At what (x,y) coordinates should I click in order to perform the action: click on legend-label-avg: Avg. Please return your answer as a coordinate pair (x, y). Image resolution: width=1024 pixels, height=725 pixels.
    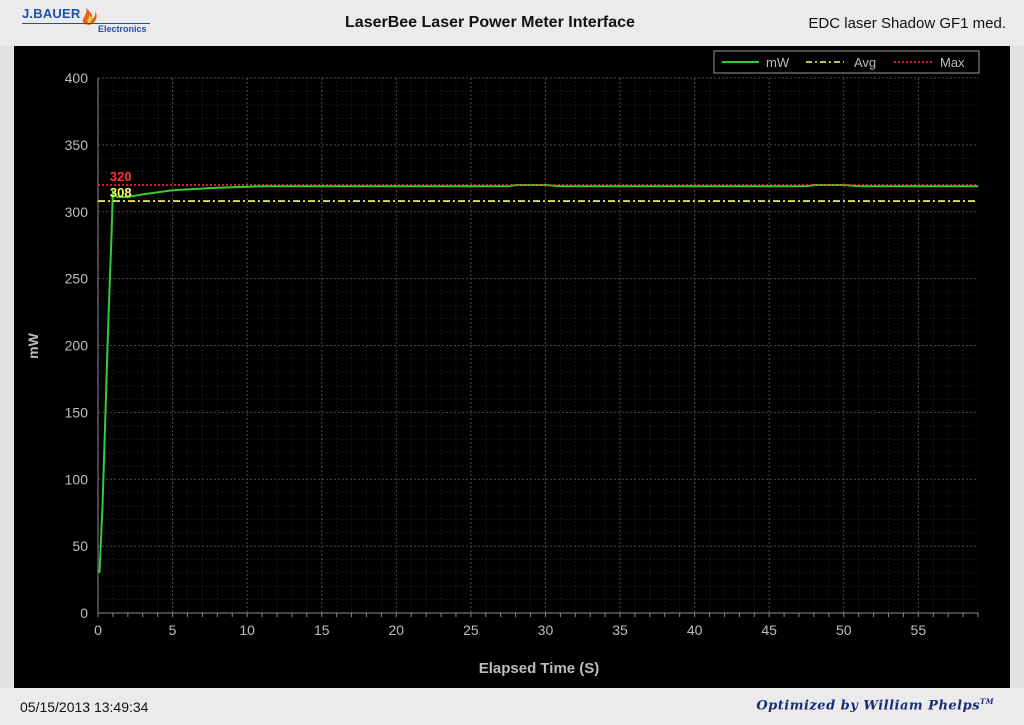
    Looking at the image, I should click on (865, 62).